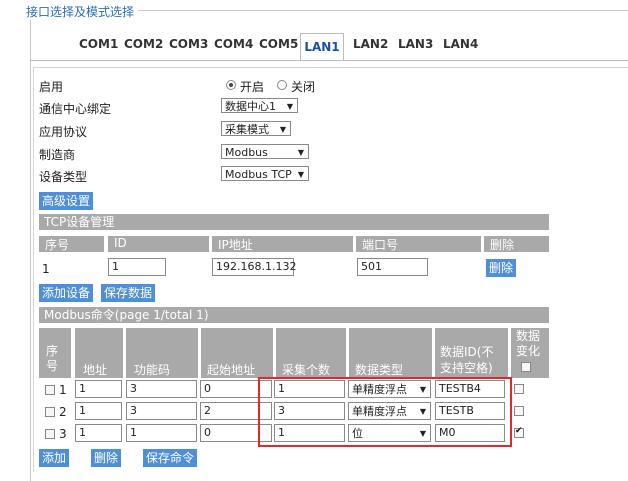 This screenshot has width=628, height=481. I want to click on tab-com4: COM4, so click(233, 44).